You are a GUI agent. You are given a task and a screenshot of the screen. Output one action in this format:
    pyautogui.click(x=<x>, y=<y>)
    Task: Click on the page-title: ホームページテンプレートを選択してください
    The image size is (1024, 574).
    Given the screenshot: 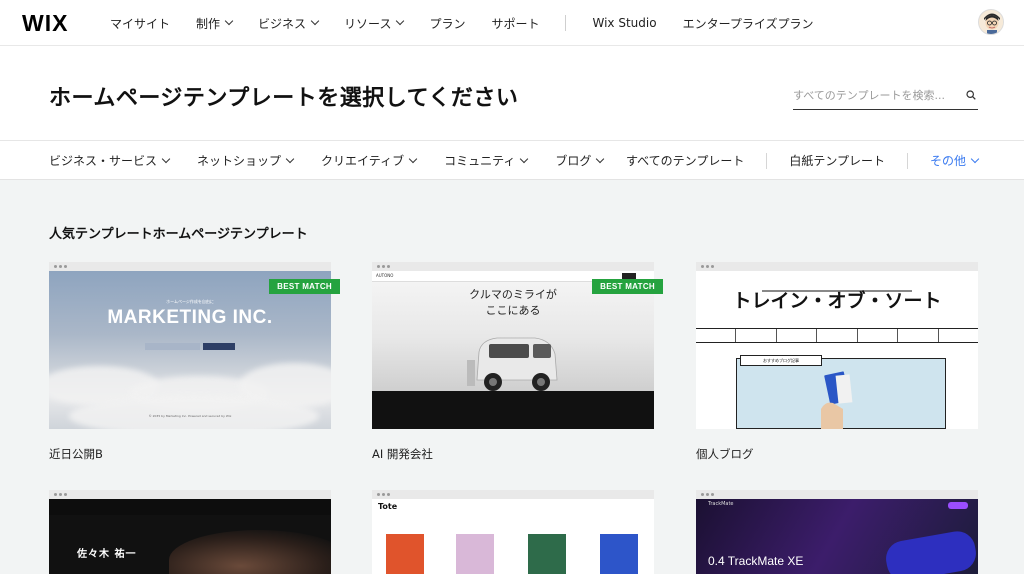 What is the action you would take?
    pyautogui.click(x=284, y=98)
    